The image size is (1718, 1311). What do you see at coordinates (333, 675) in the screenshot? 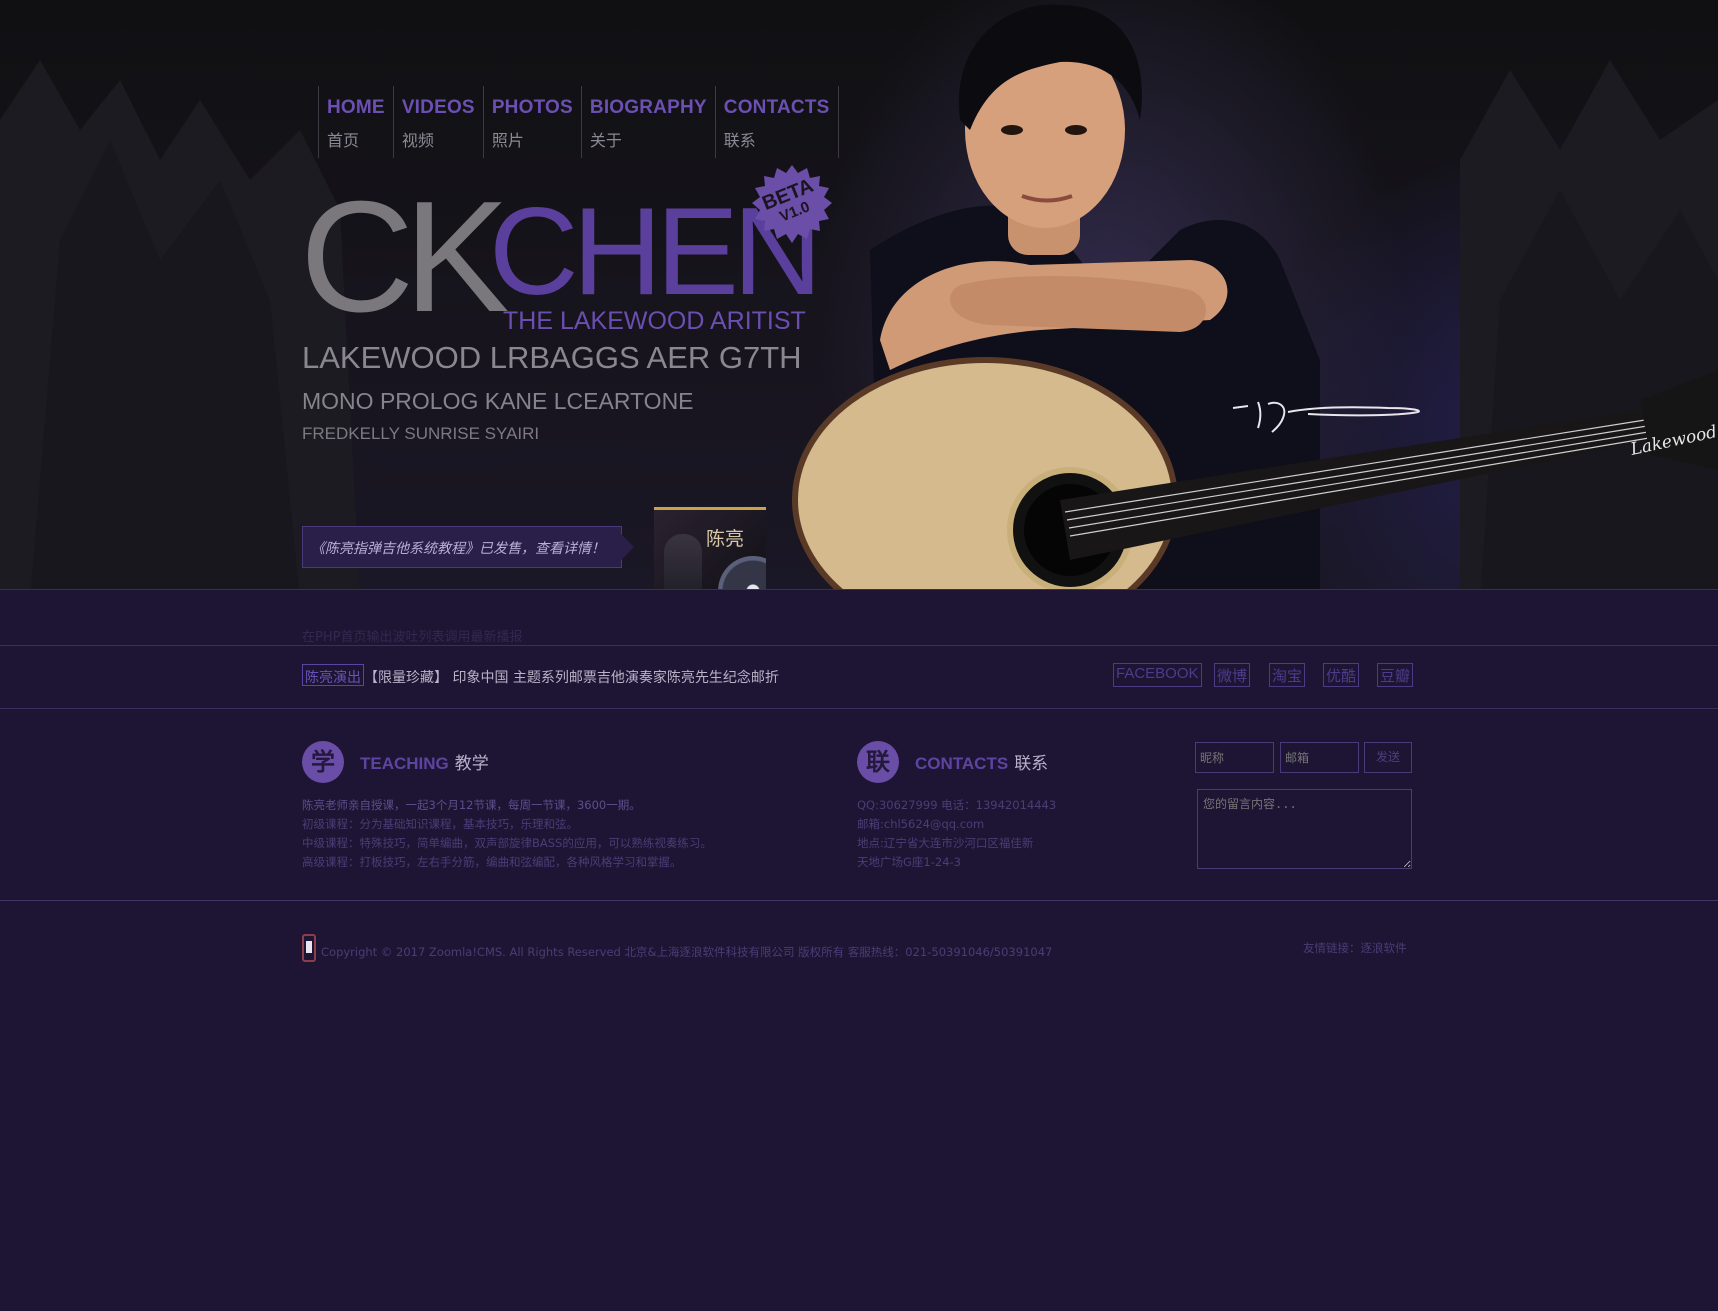
I see `news-tag-link: 陈亮演出` at bounding box center [333, 675].